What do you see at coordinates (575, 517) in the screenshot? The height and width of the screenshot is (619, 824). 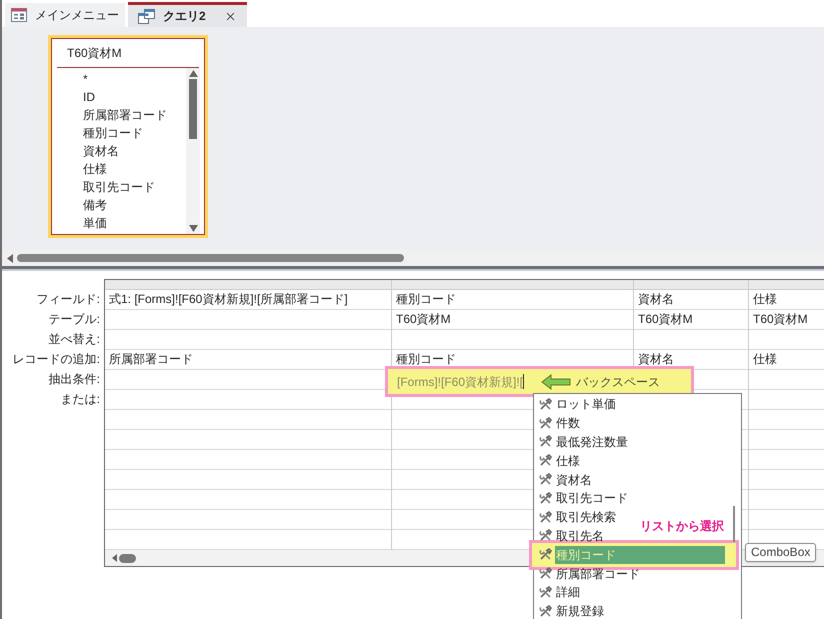 I see `dropdown-item: 取引先検索` at bounding box center [575, 517].